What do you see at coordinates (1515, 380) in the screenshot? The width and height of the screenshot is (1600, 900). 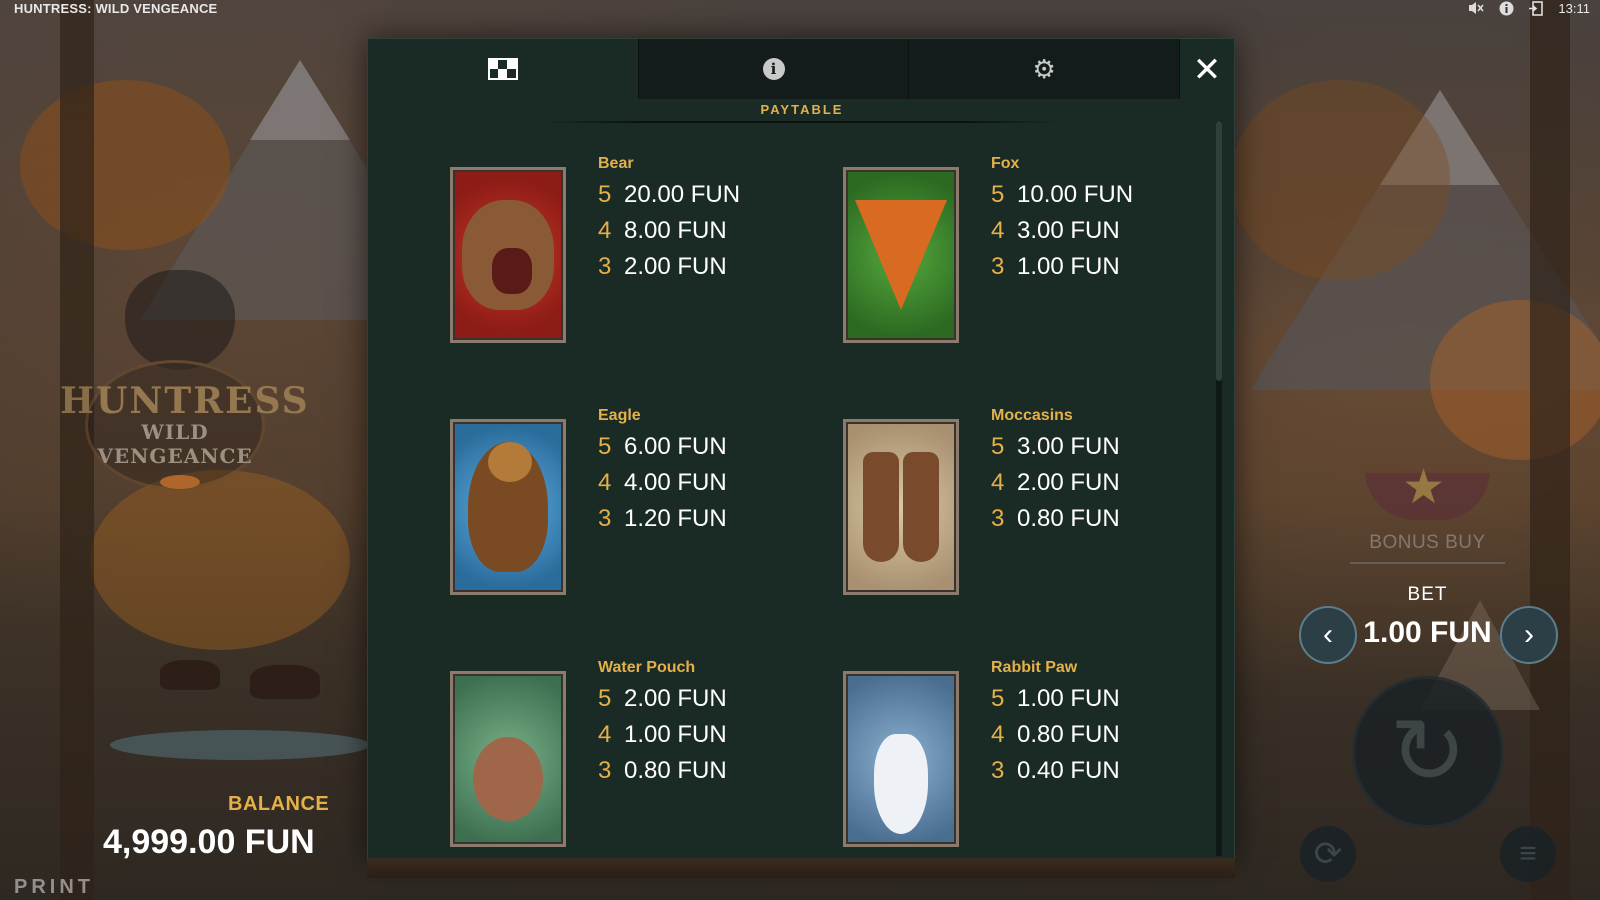 I see `autumn-foliage-right` at bounding box center [1515, 380].